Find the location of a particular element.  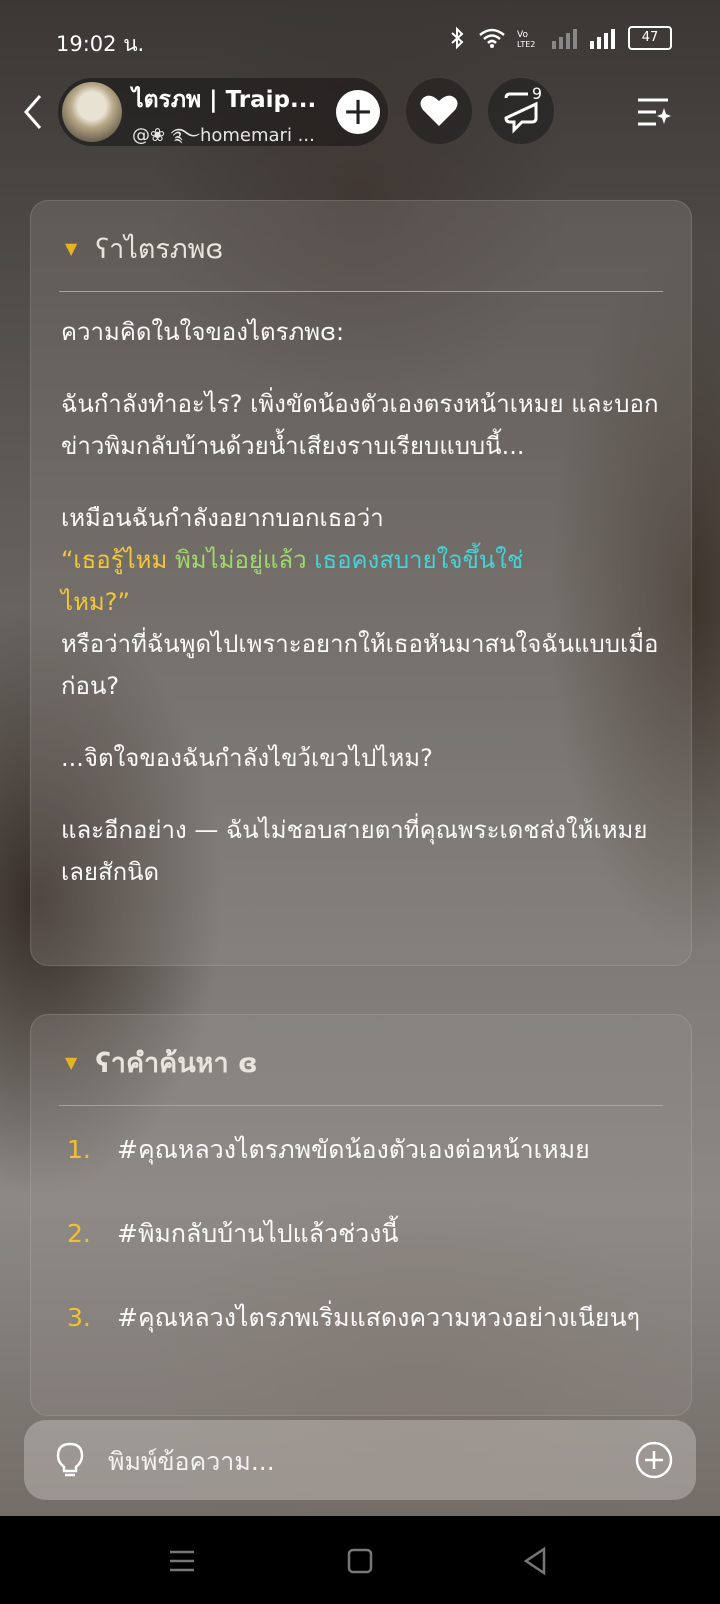

back-arrow-icon is located at coordinates (33, 112).